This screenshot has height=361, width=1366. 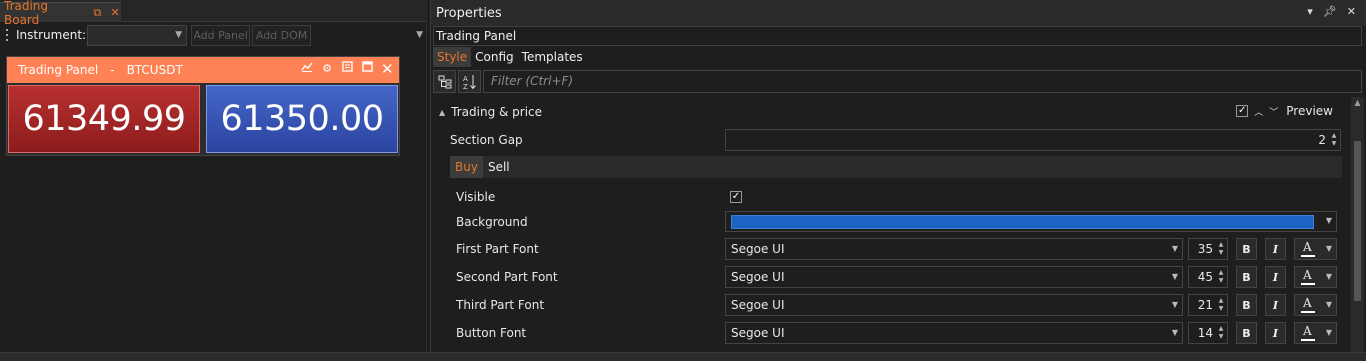 I want to click on font-size-stepper: 35 ▲ ▼, so click(x=1208, y=249).